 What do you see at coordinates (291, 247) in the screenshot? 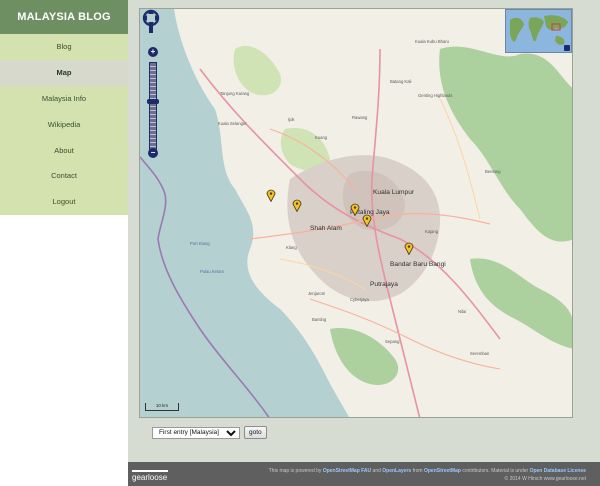
I see `map-label-klang: Klang` at bounding box center [291, 247].